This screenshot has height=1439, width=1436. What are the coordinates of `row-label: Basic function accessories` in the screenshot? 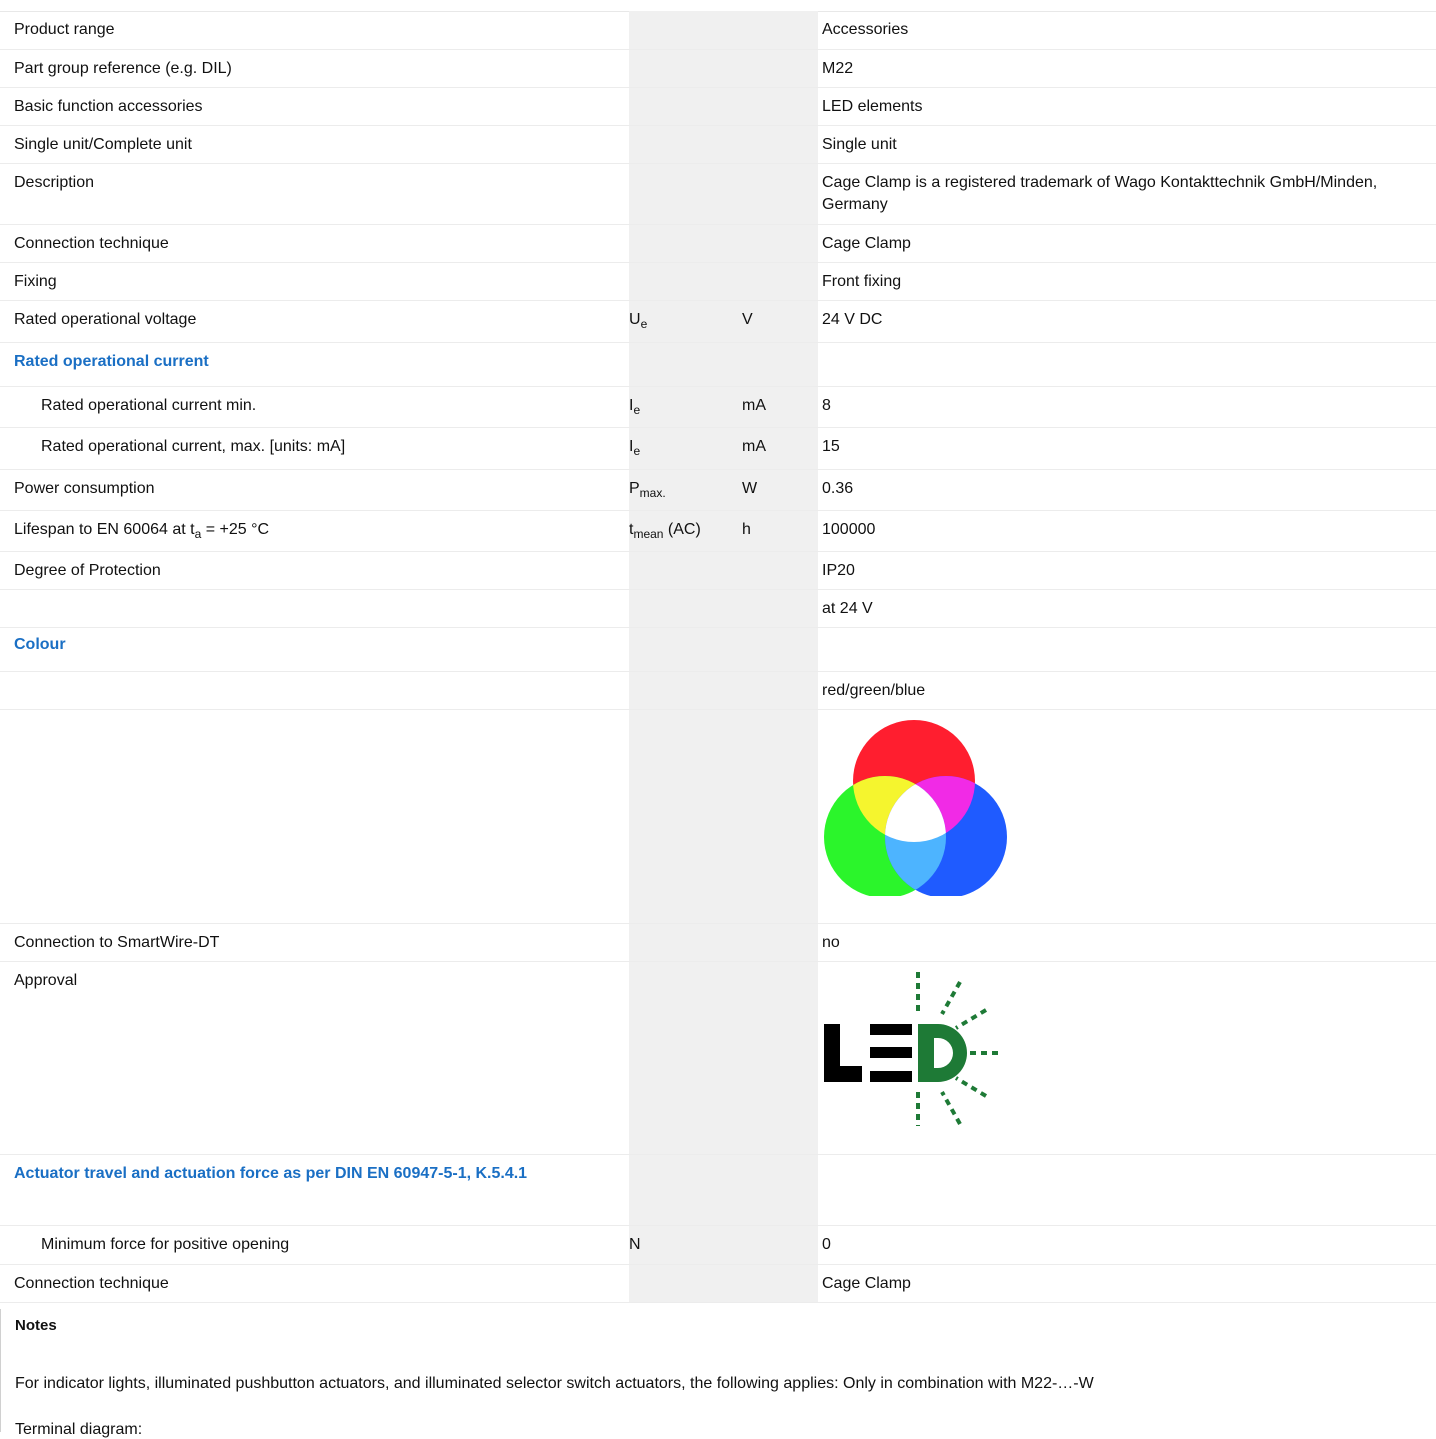 It's located at (314, 106).